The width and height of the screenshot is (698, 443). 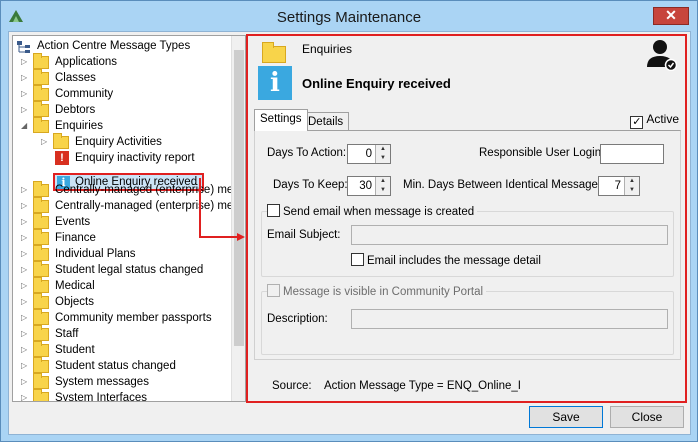 What do you see at coordinates (310, 185) in the screenshot?
I see `days-to-keep-label: Days To Keep:` at bounding box center [310, 185].